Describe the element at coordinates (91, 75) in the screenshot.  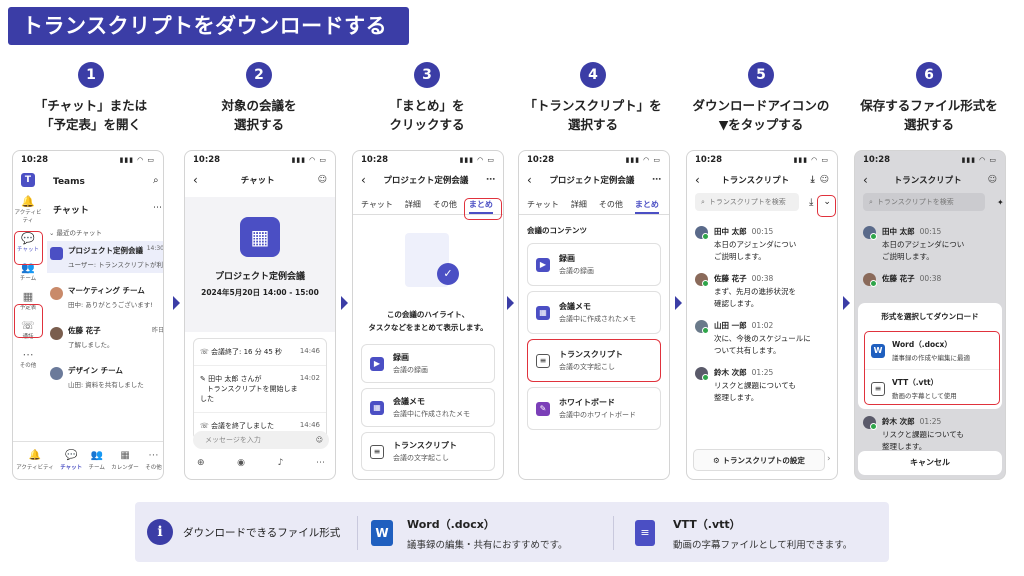
I see `step-number: 1` at that location.